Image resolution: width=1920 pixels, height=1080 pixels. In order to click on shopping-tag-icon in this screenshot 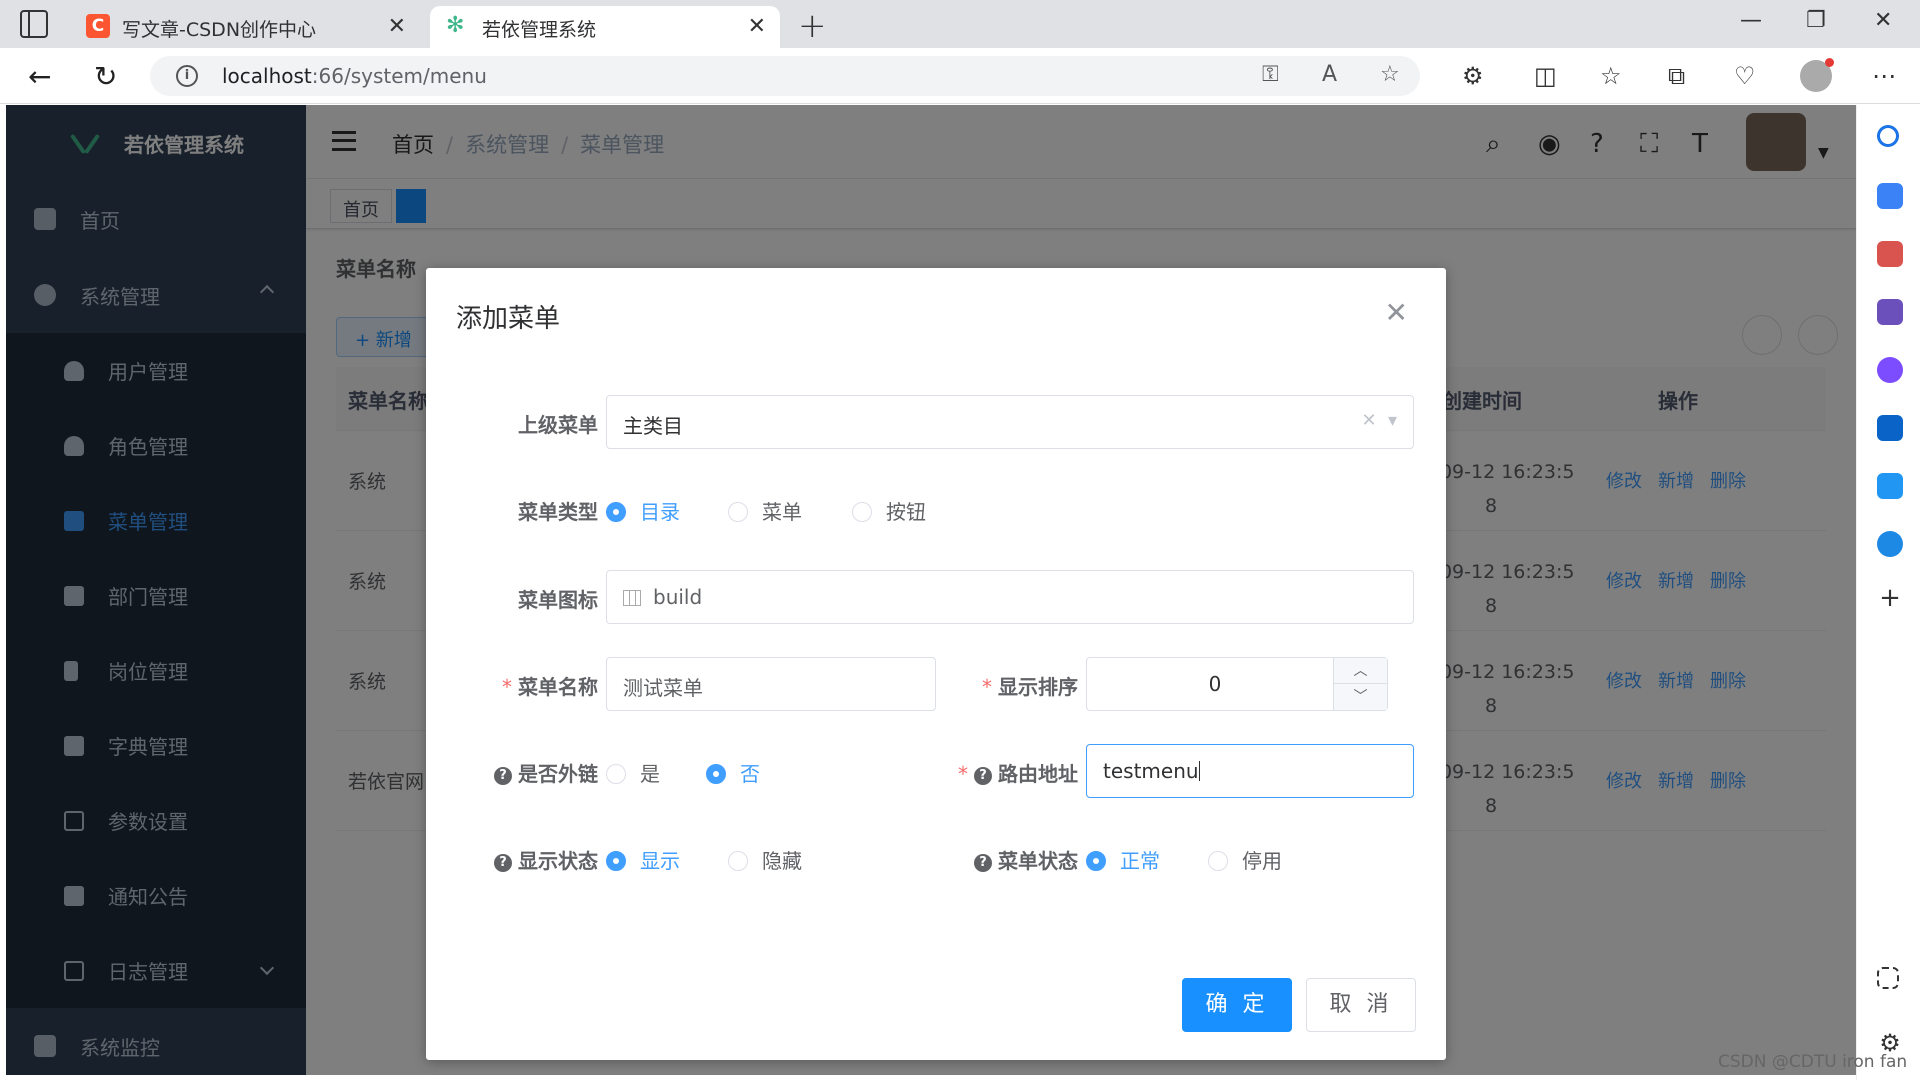, I will do `click(1890, 196)`.